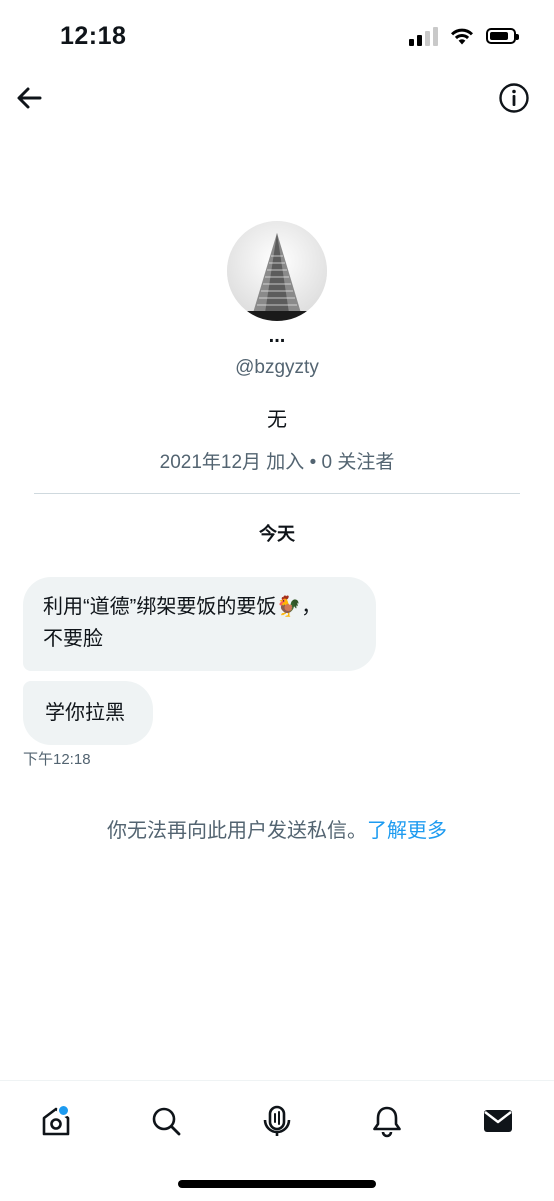 The width and height of the screenshot is (554, 1201). What do you see at coordinates (277, 534) in the screenshot?
I see `date-separator: 今天` at bounding box center [277, 534].